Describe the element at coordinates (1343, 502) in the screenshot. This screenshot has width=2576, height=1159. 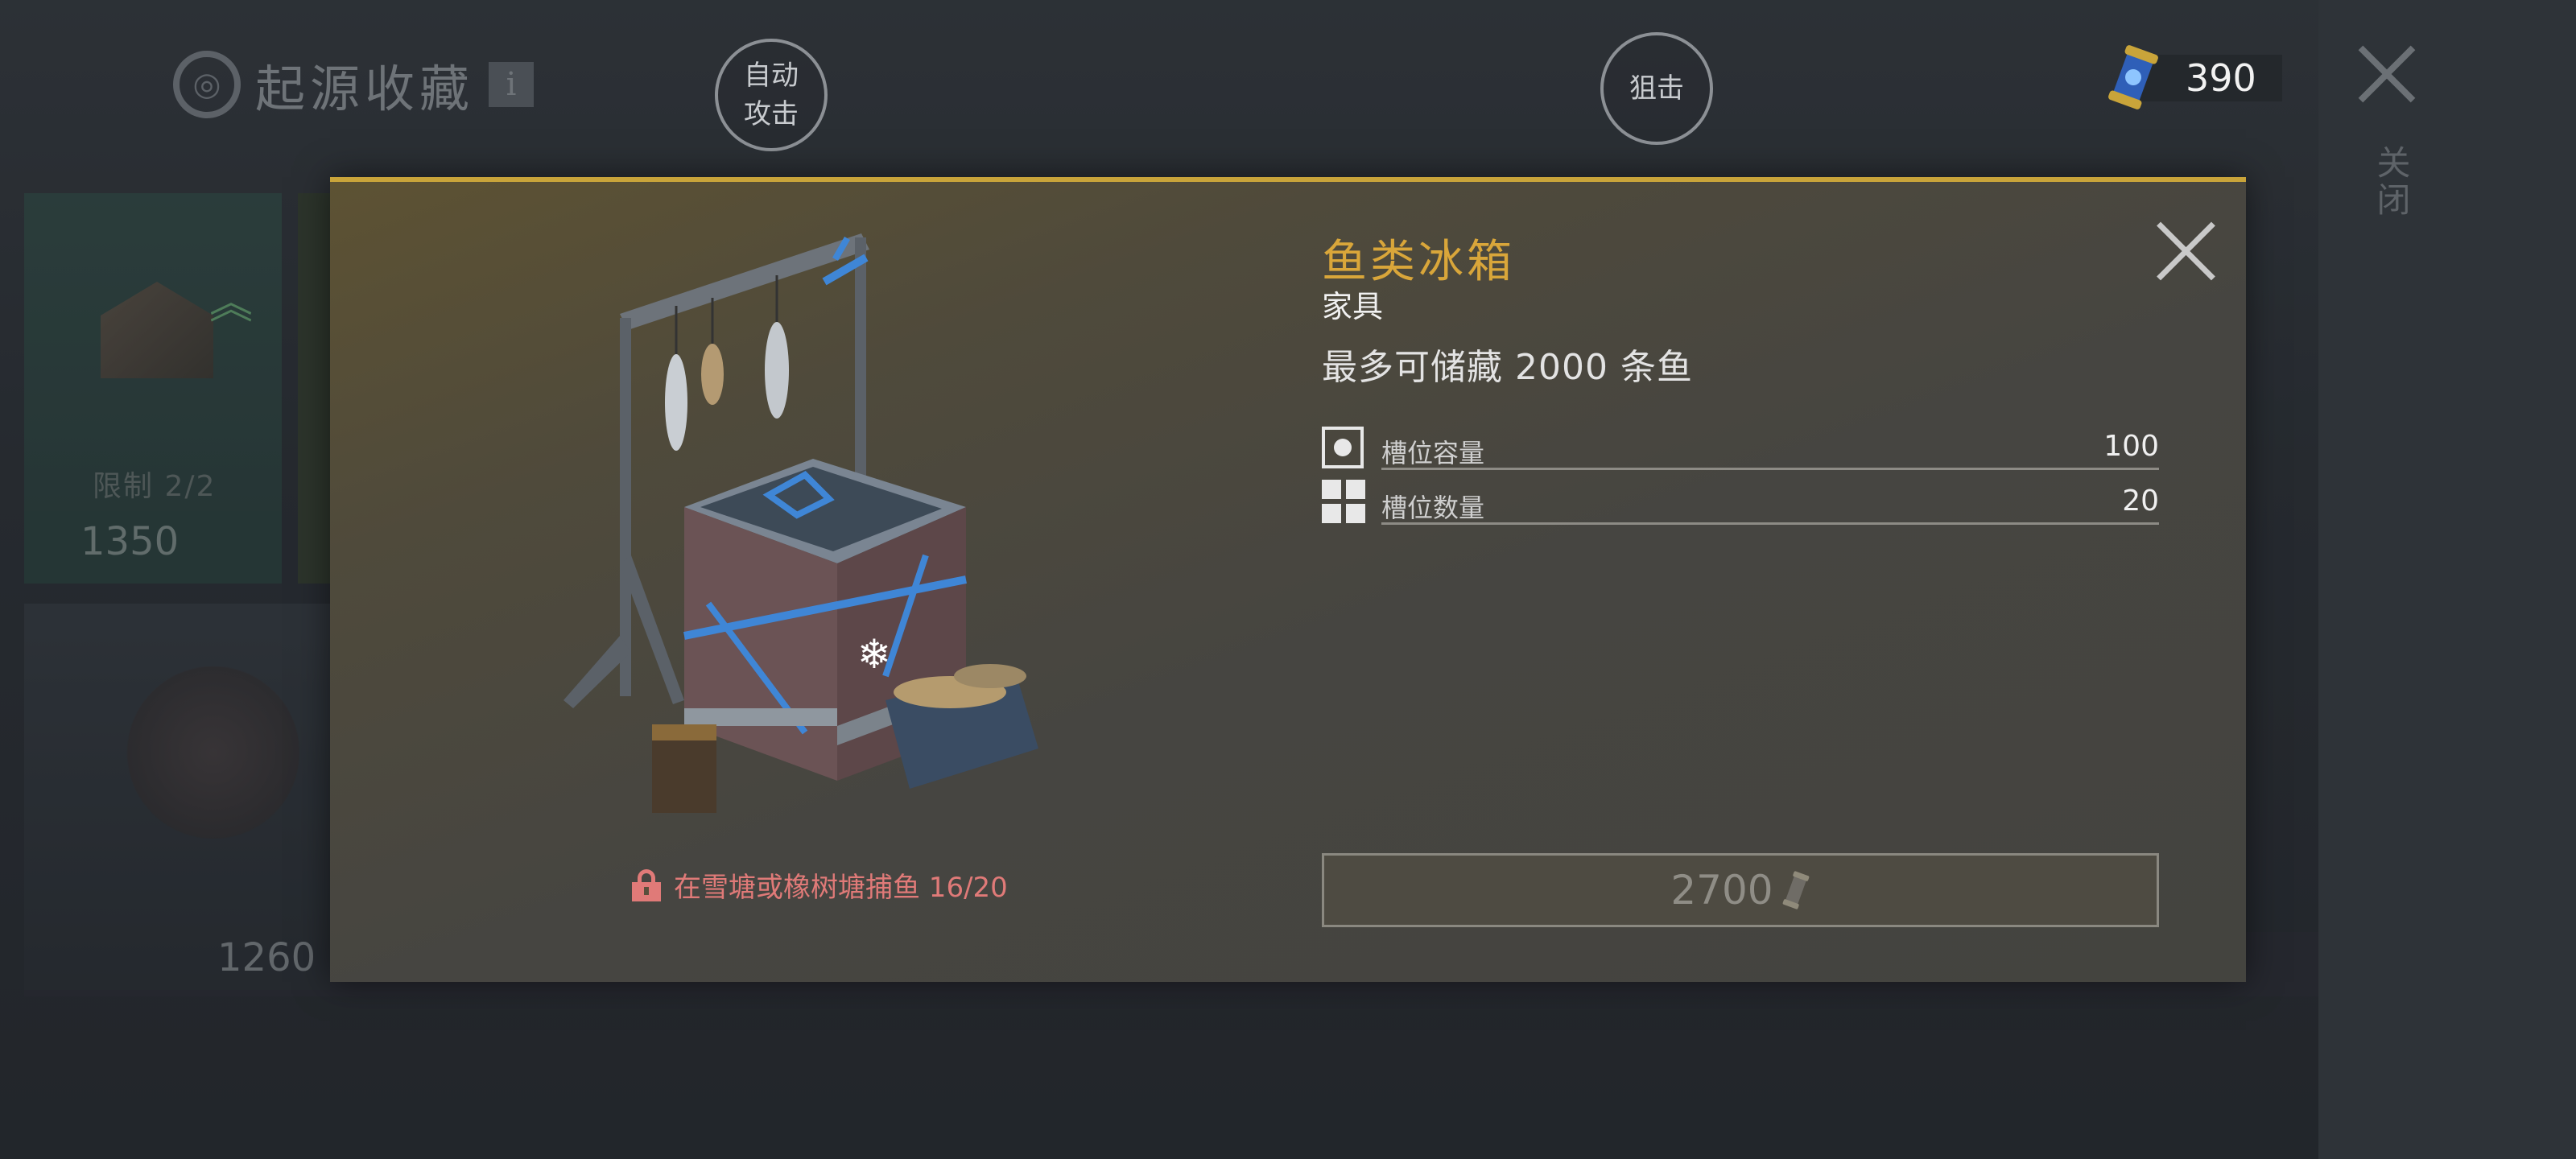
I see `slot-grid-icon` at that location.